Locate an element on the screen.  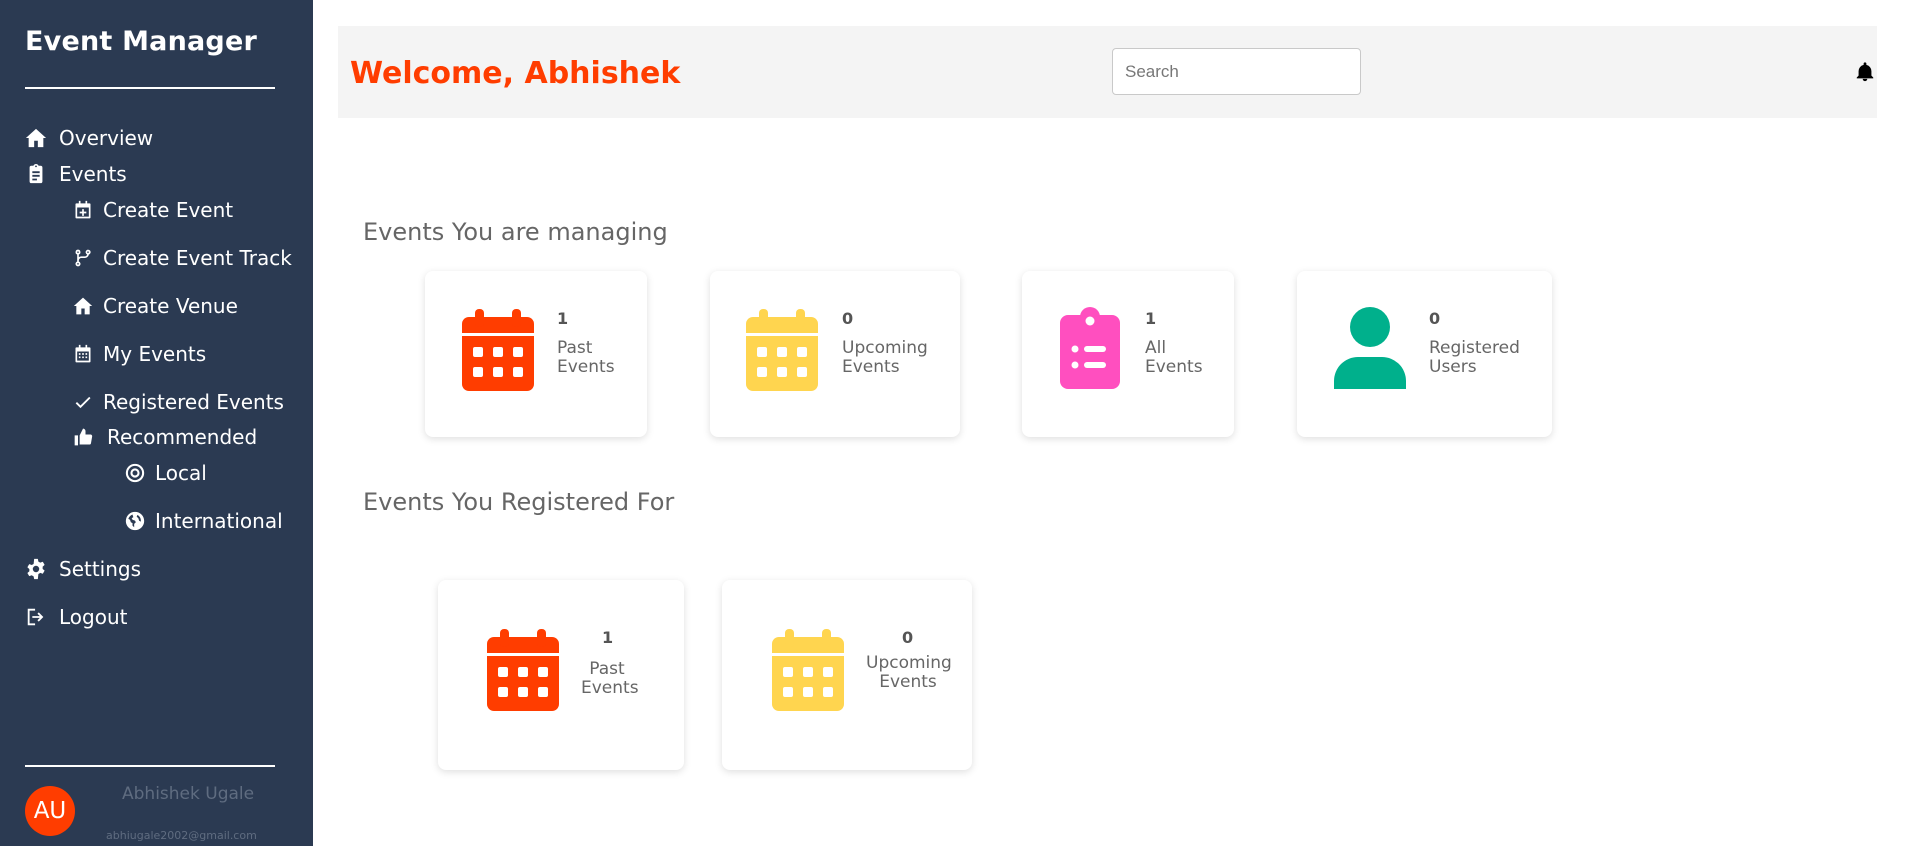
section-title-registered: Events You Registered For is located at coordinates (519, 502).